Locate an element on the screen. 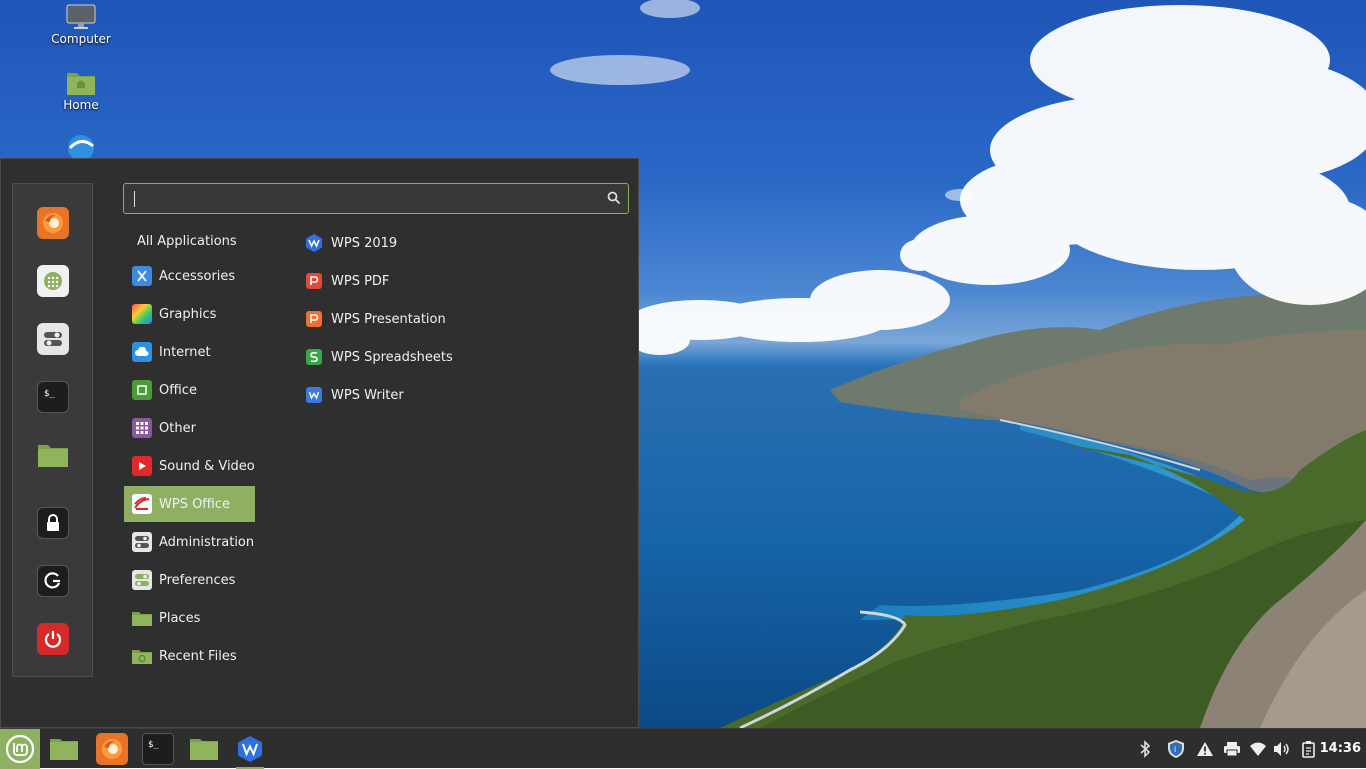 The image size is (1366, 769). wps-pdf-icon is located at coordinates (314, 281).